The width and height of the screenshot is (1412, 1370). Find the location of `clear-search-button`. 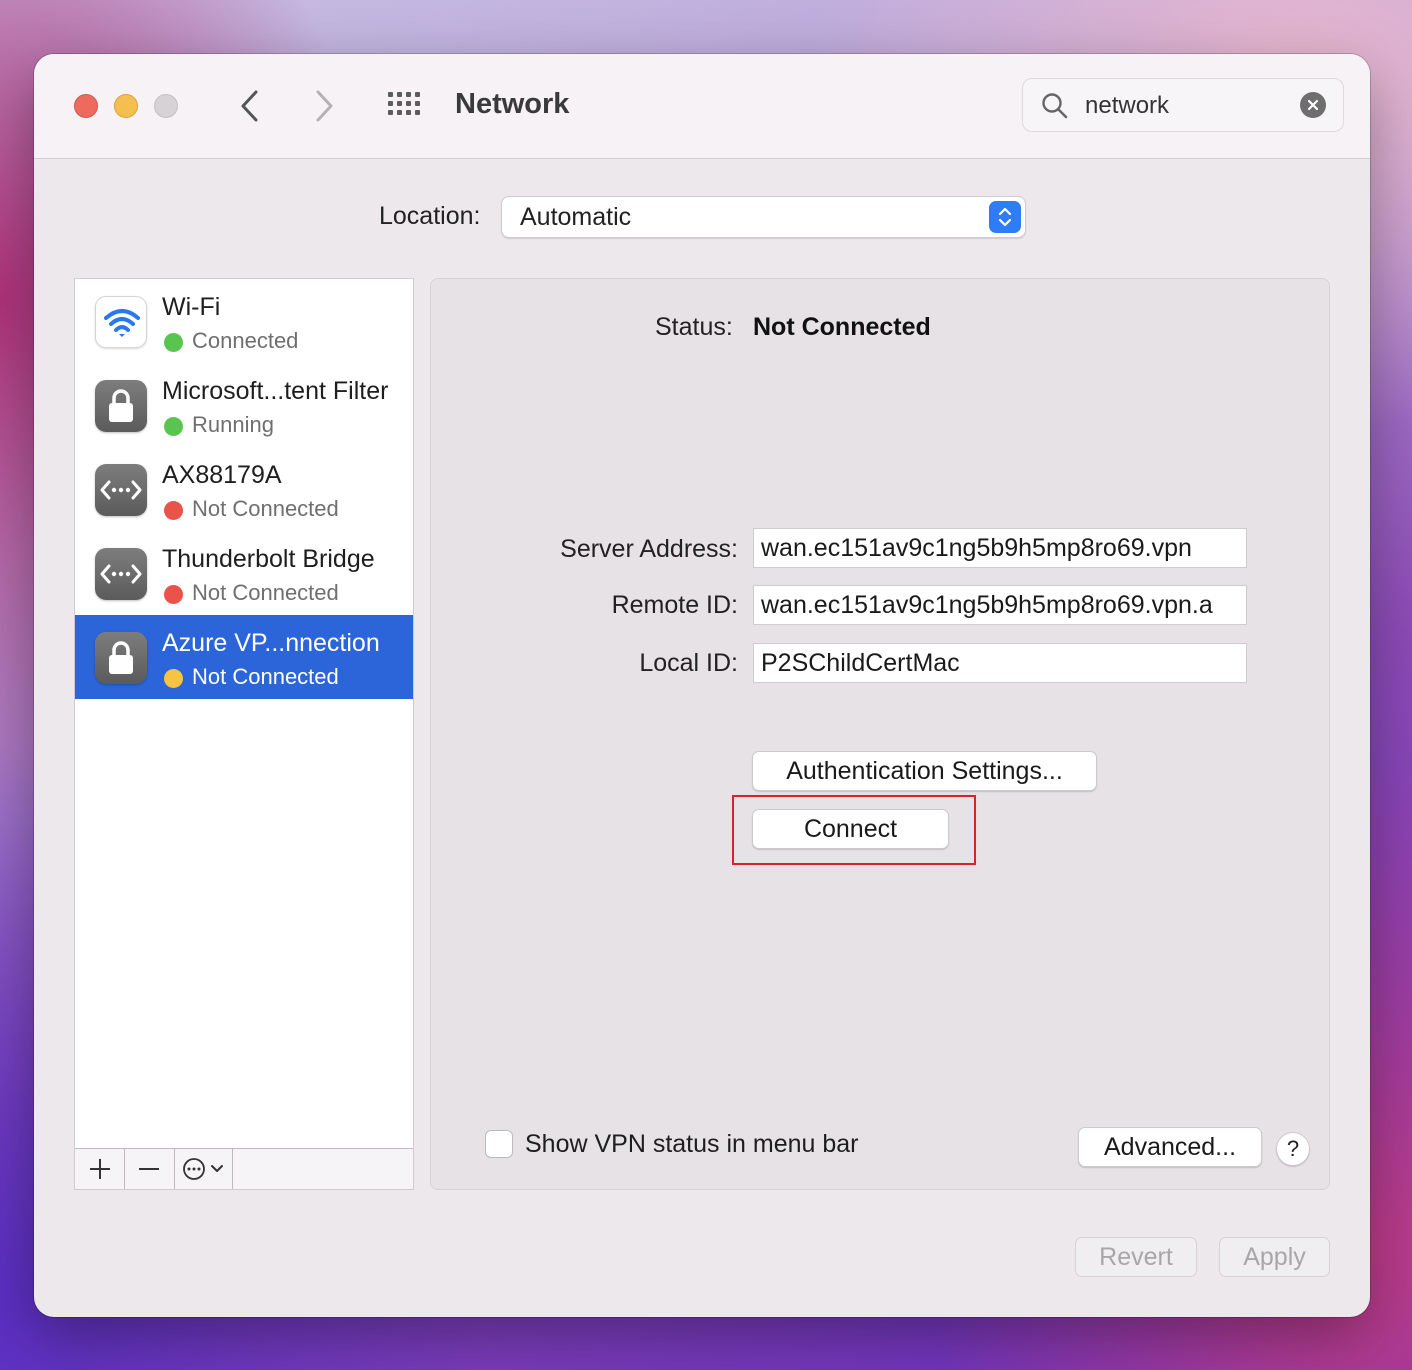

clear-search-button is located at coordinates (1313, 105).